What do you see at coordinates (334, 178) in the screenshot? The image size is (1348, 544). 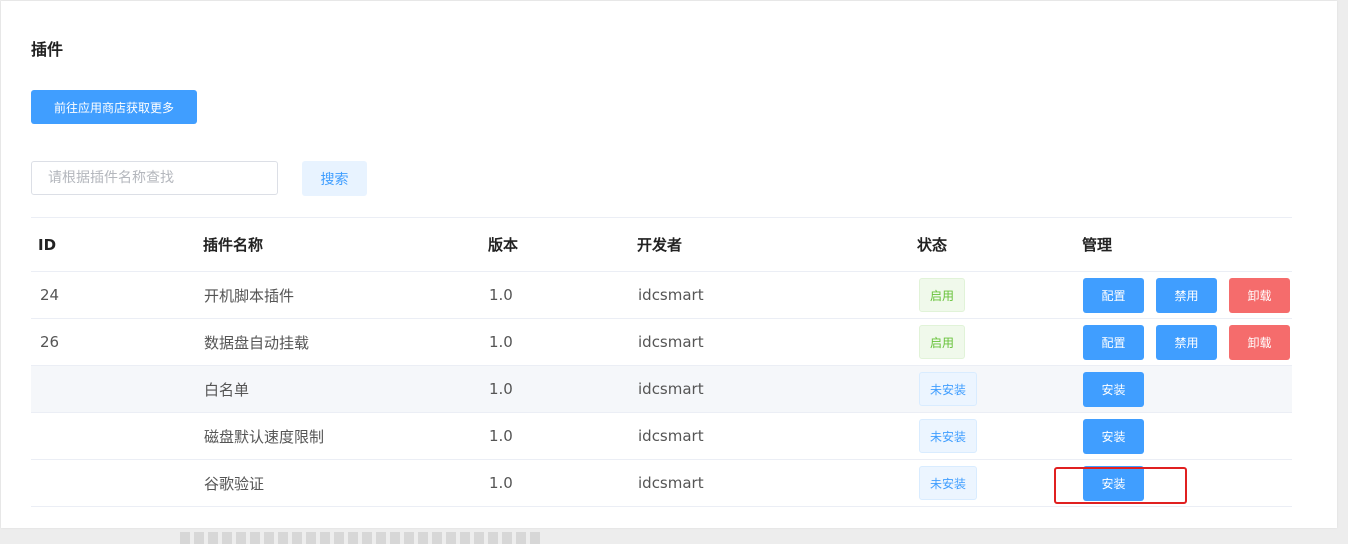 I see `search-button: 搜索` at bounding box center [334, 178].